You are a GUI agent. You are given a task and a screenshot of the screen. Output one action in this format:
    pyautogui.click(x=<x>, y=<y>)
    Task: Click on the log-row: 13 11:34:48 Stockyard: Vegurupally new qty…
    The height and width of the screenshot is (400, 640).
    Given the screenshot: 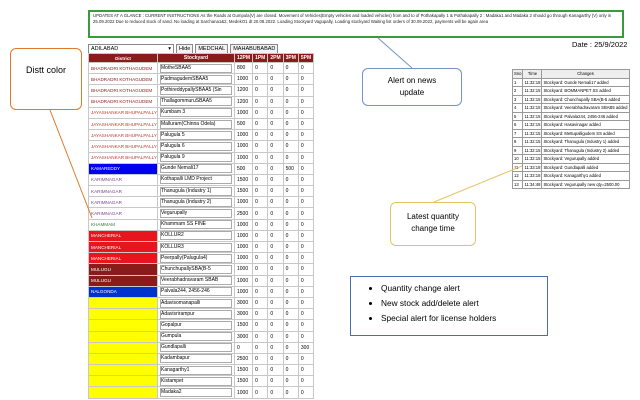 What is the action you would take?
    pyautogui.click(x=570, y=184)
    